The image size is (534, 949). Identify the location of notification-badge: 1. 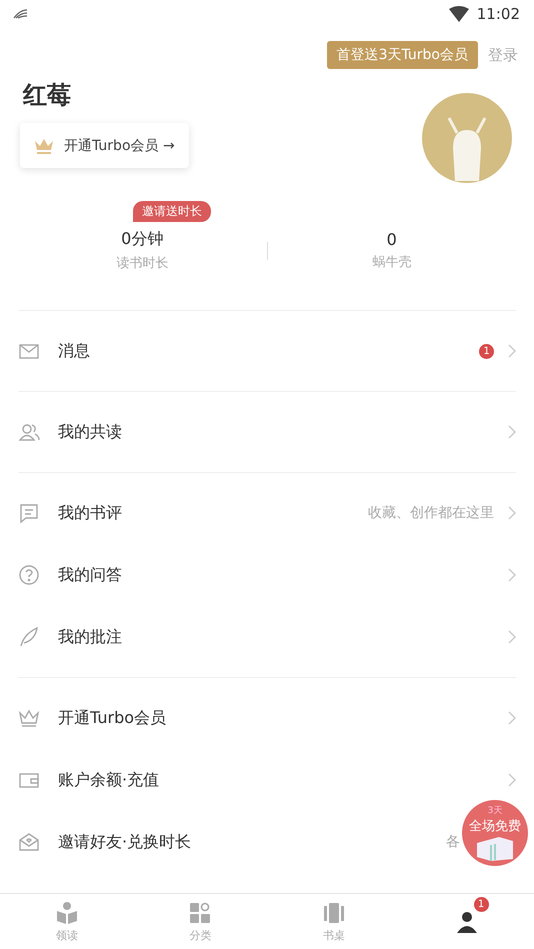
(481, 904).